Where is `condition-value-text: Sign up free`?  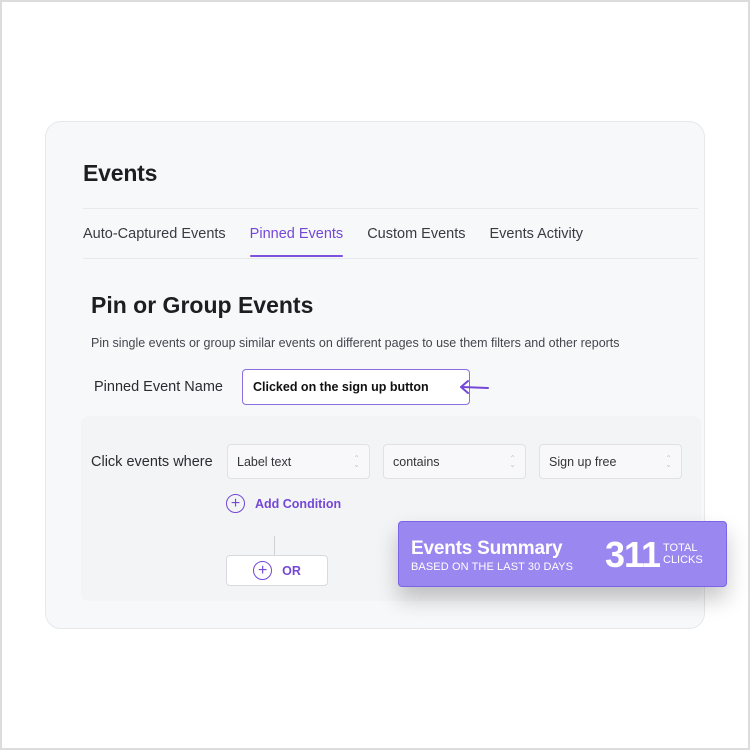
condition-value-text: Sign up free is located at coordinates (583, 461).